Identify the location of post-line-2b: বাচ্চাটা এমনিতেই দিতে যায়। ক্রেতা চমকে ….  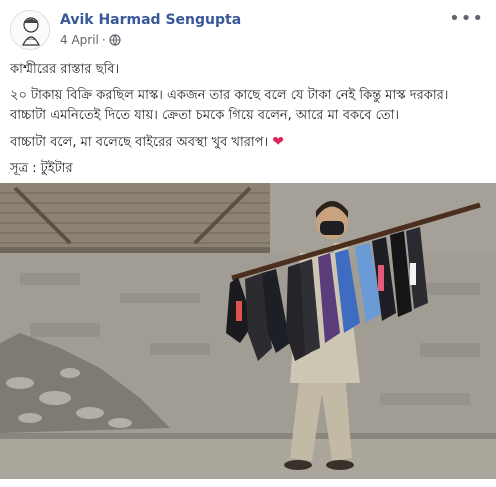
(205, 115).